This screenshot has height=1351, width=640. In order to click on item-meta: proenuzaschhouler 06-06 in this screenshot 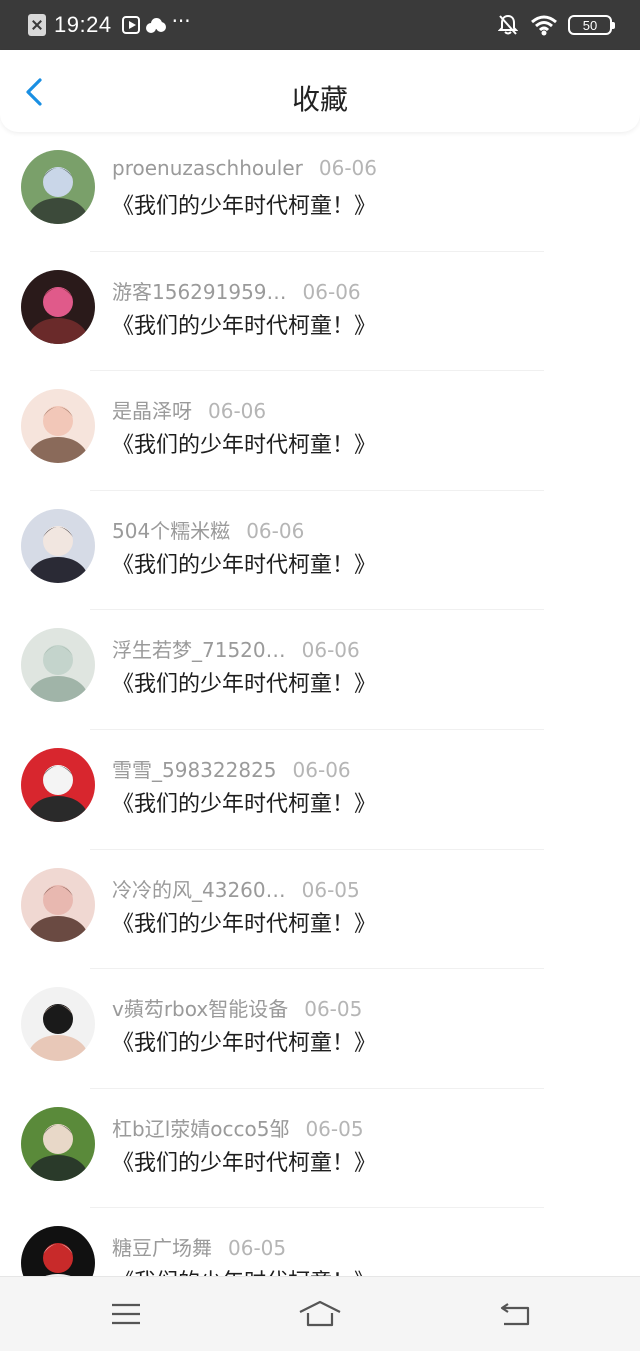, I will do `click(244, 168)`.